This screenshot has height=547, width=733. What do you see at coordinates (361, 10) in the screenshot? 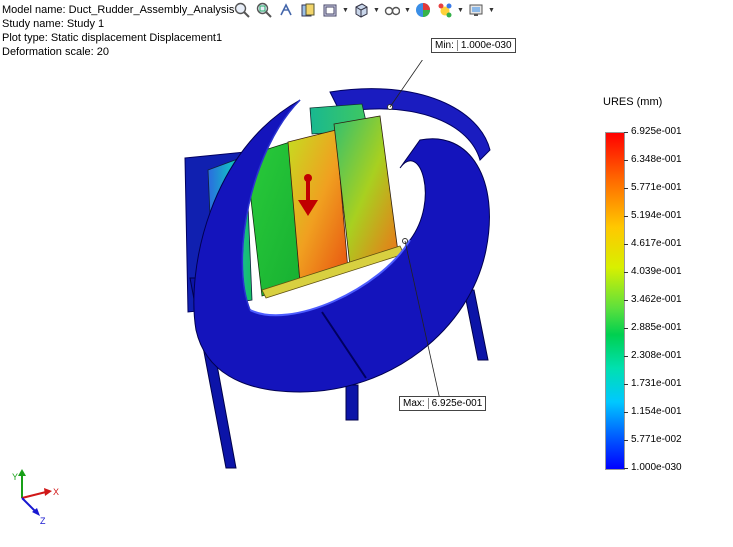
I see `display-style-icon` at bounding box center [361, 10].